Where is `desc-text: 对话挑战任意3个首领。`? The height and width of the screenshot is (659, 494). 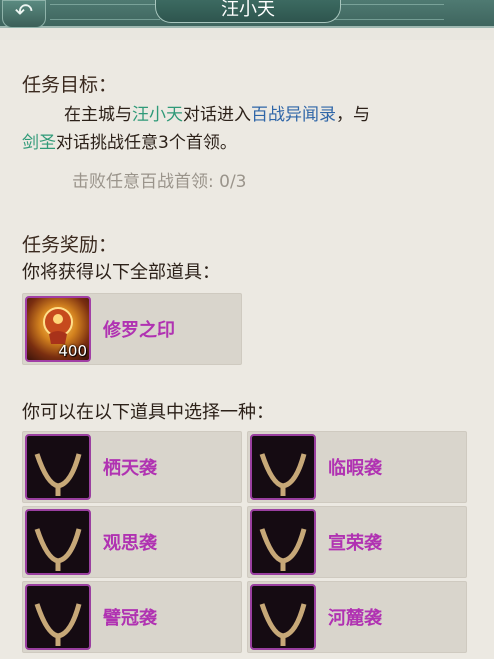
desc-text: 对话挑战任意3个首领。 is located at coordinates (146, 143).